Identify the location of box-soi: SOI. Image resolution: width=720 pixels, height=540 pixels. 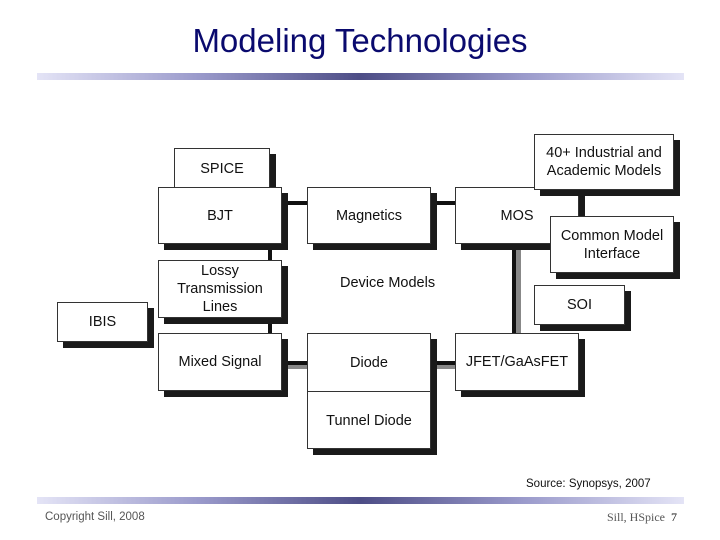
(579, 305).